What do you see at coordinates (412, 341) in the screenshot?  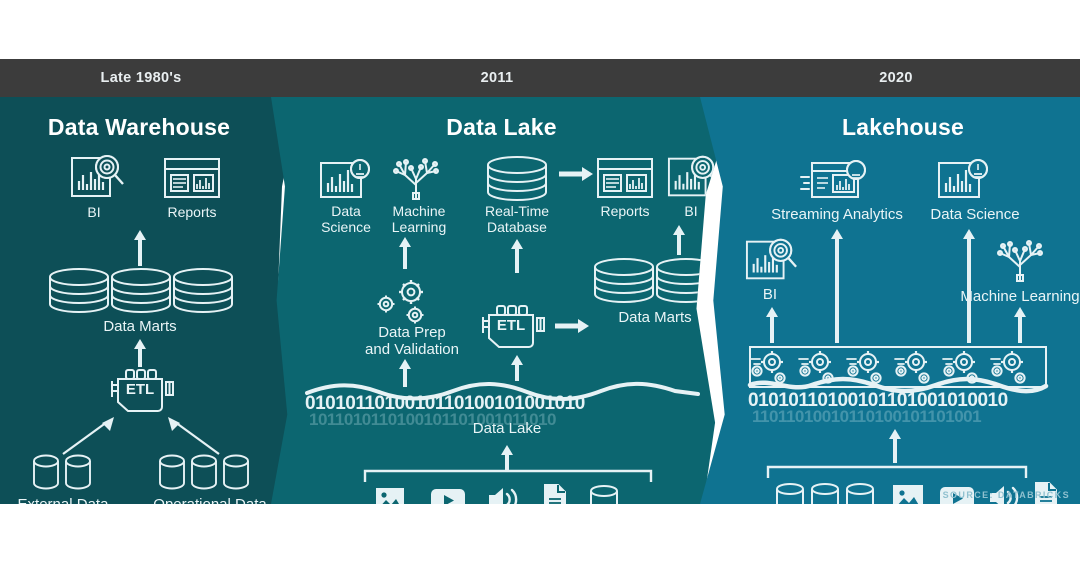 I see `panel2-data-prep-label: Data Prep and Validation` at bounding box center [412, 341].